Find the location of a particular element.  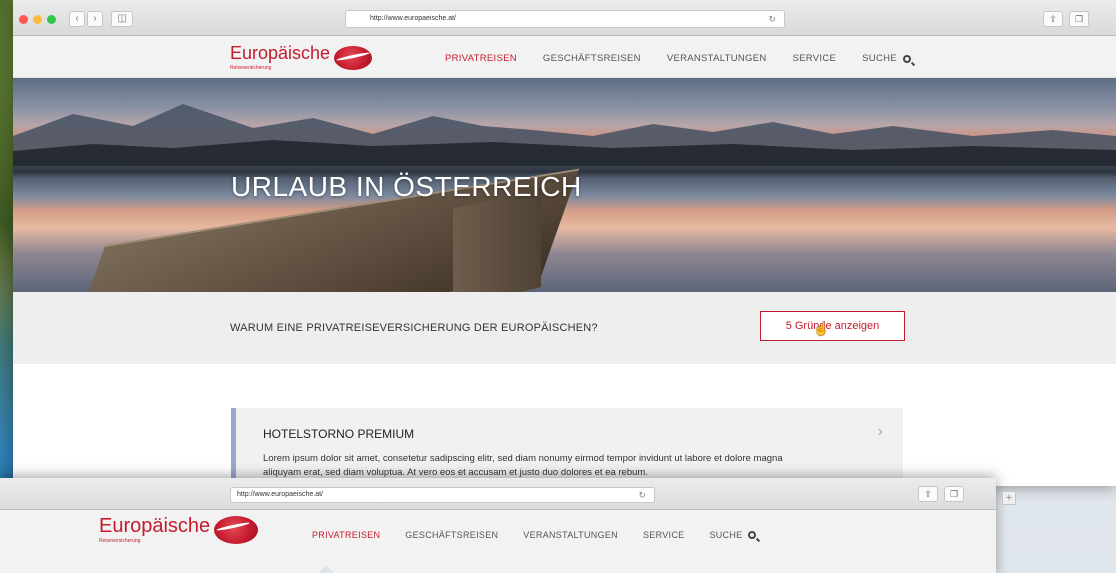

window-controls is located at coordinates (37, 19).